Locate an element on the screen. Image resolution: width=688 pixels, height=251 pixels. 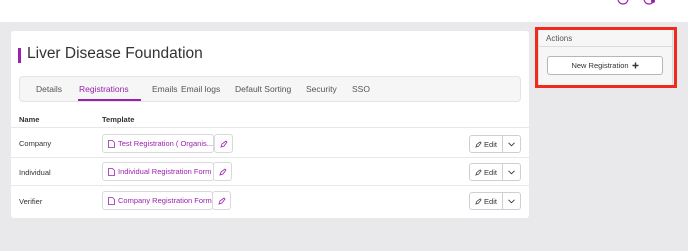
tab-sso: SSO is located at coordinates (361, 89).